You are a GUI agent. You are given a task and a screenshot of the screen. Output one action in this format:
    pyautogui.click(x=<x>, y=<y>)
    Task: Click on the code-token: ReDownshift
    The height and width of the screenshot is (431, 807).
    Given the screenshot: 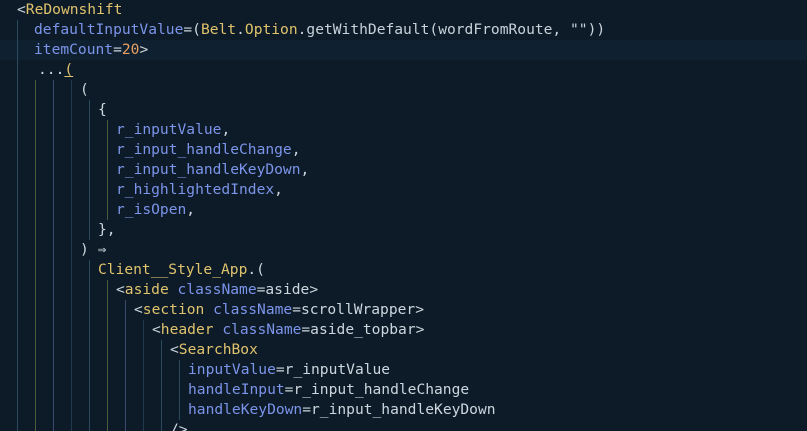 What is the action you would take?
    pyautogui.click(x=74, y=9)
    